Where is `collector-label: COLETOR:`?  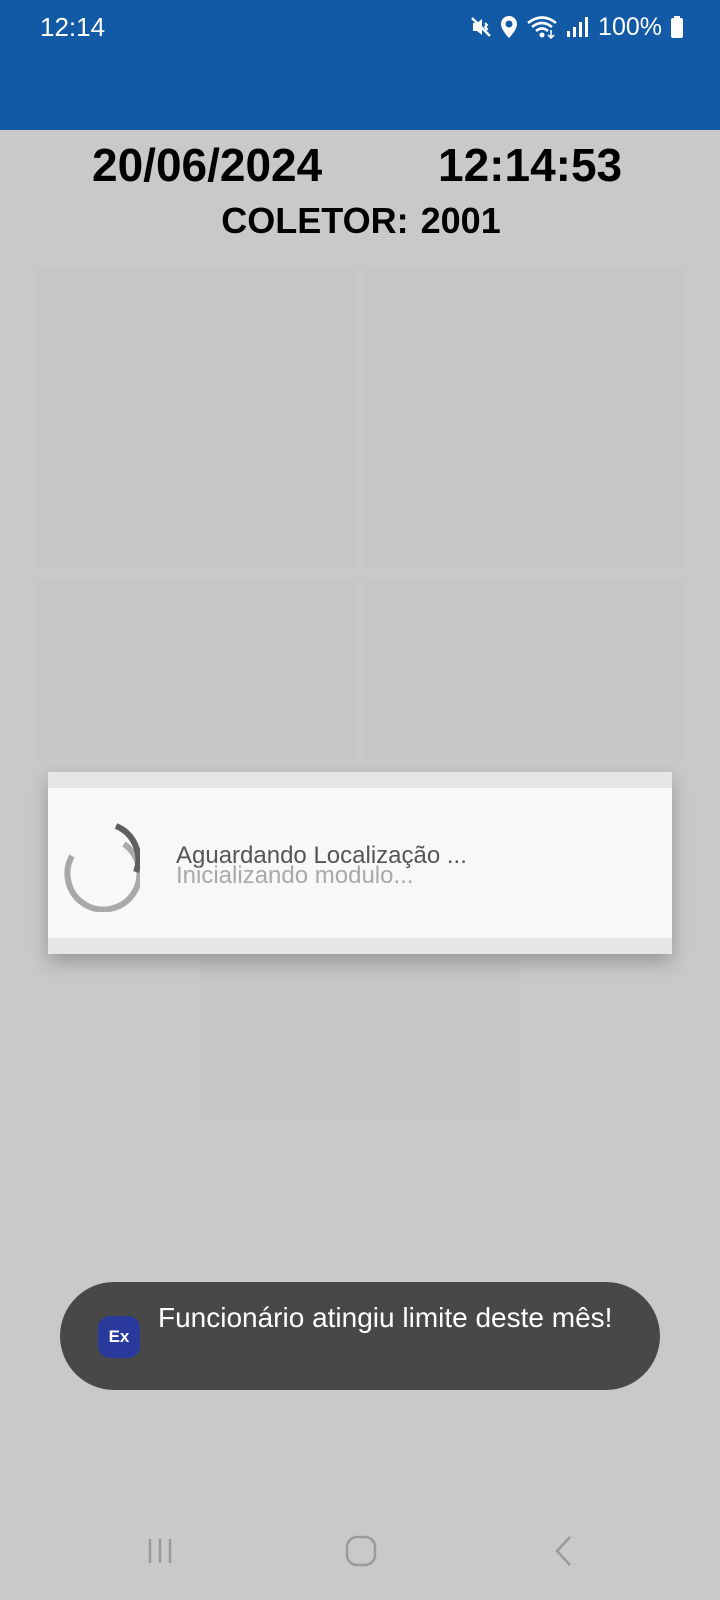 collector-label: COLETOR: is located at coordinates (315, 220).